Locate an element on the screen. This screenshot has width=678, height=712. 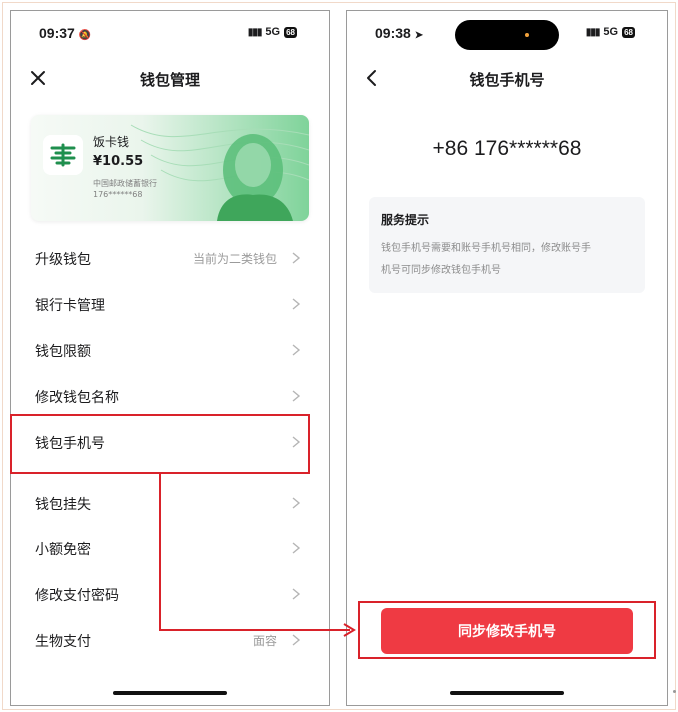
annotation-arrow is located at coordinates (257, 555).